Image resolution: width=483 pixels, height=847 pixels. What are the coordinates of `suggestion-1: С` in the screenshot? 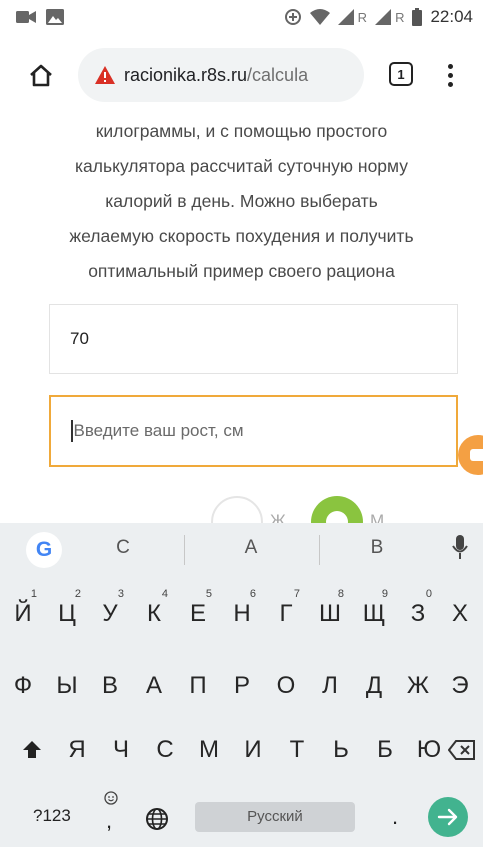 It's located at (123, 548).